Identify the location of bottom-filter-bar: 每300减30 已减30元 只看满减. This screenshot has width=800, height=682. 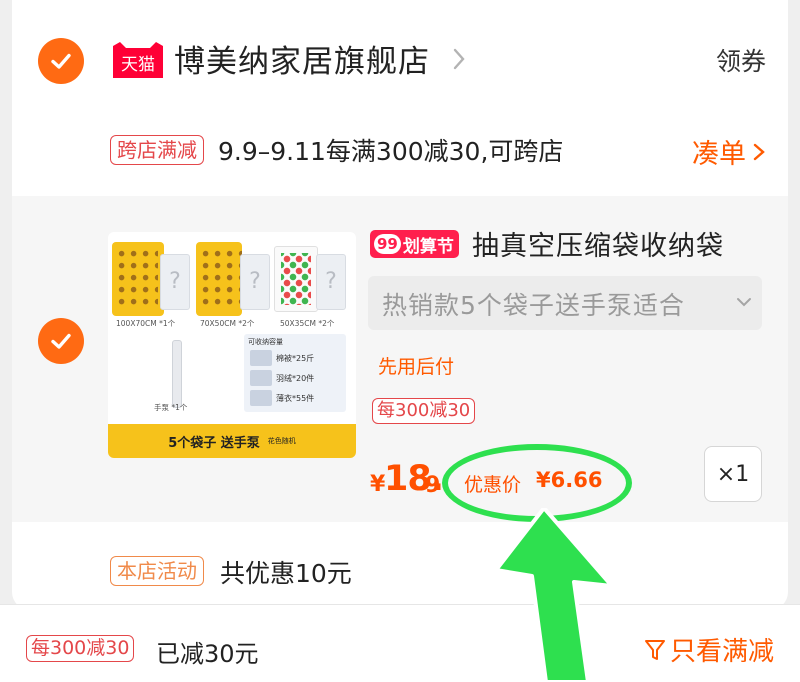
(400, 643).